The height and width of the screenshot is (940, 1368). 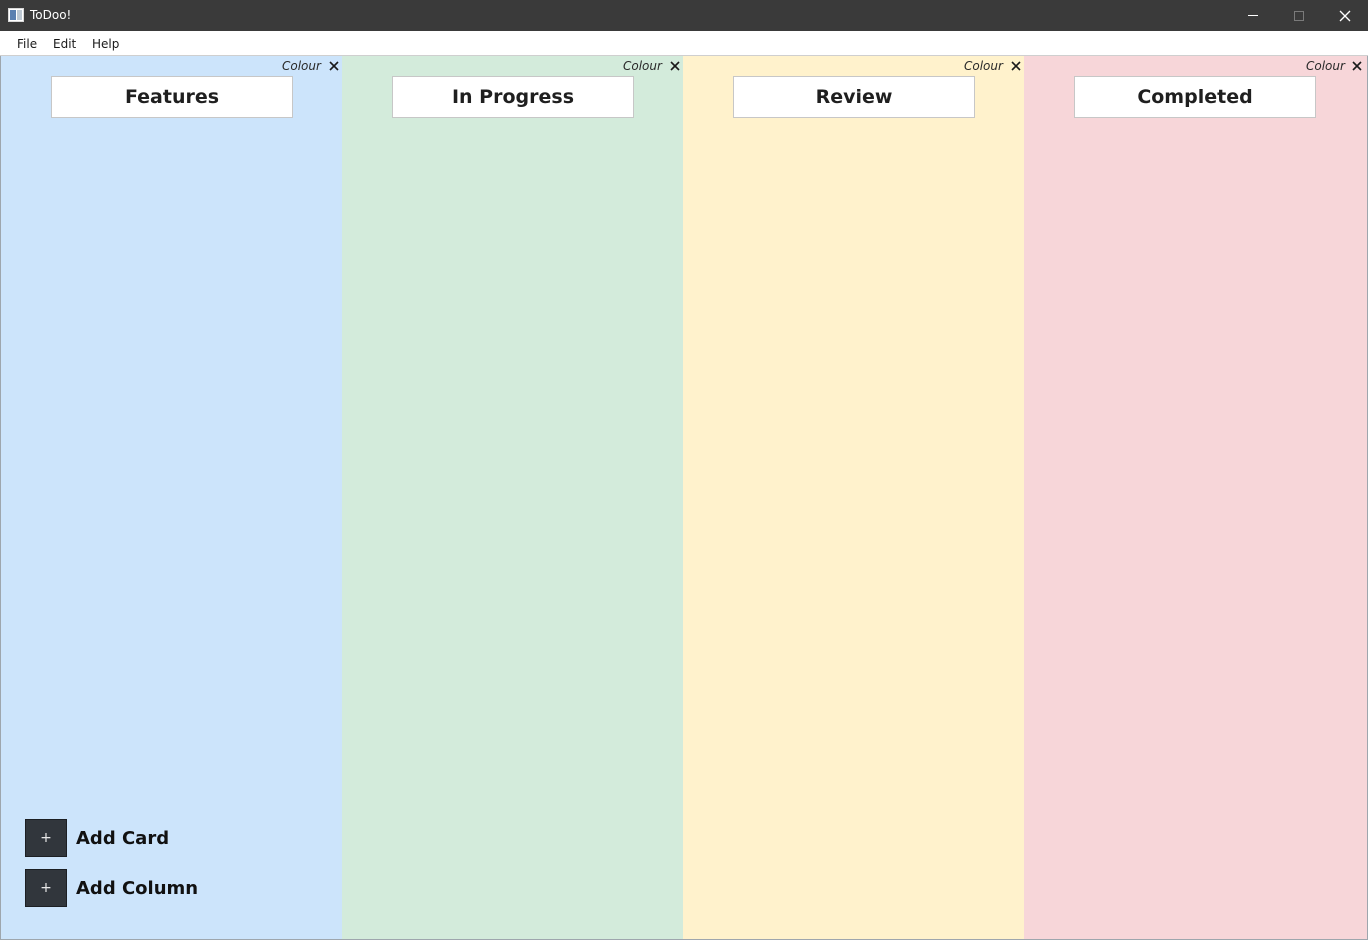 I want to click on maximize-icon, so click(x=1299, y=15).